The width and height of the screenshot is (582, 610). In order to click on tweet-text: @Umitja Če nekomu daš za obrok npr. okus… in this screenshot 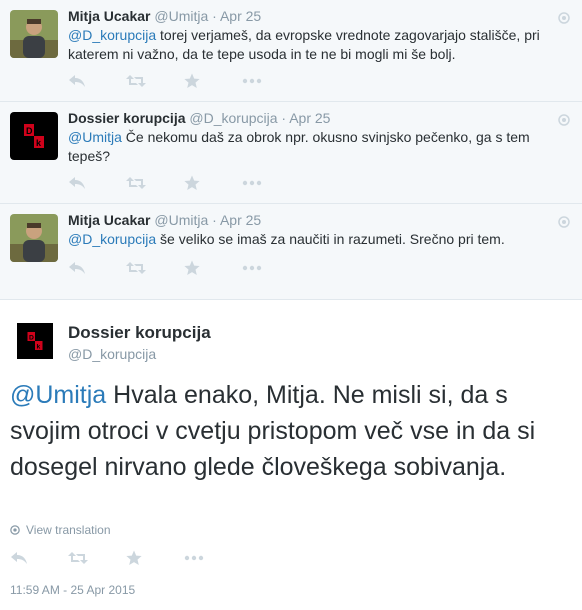, I will do `click(307, 147)`.